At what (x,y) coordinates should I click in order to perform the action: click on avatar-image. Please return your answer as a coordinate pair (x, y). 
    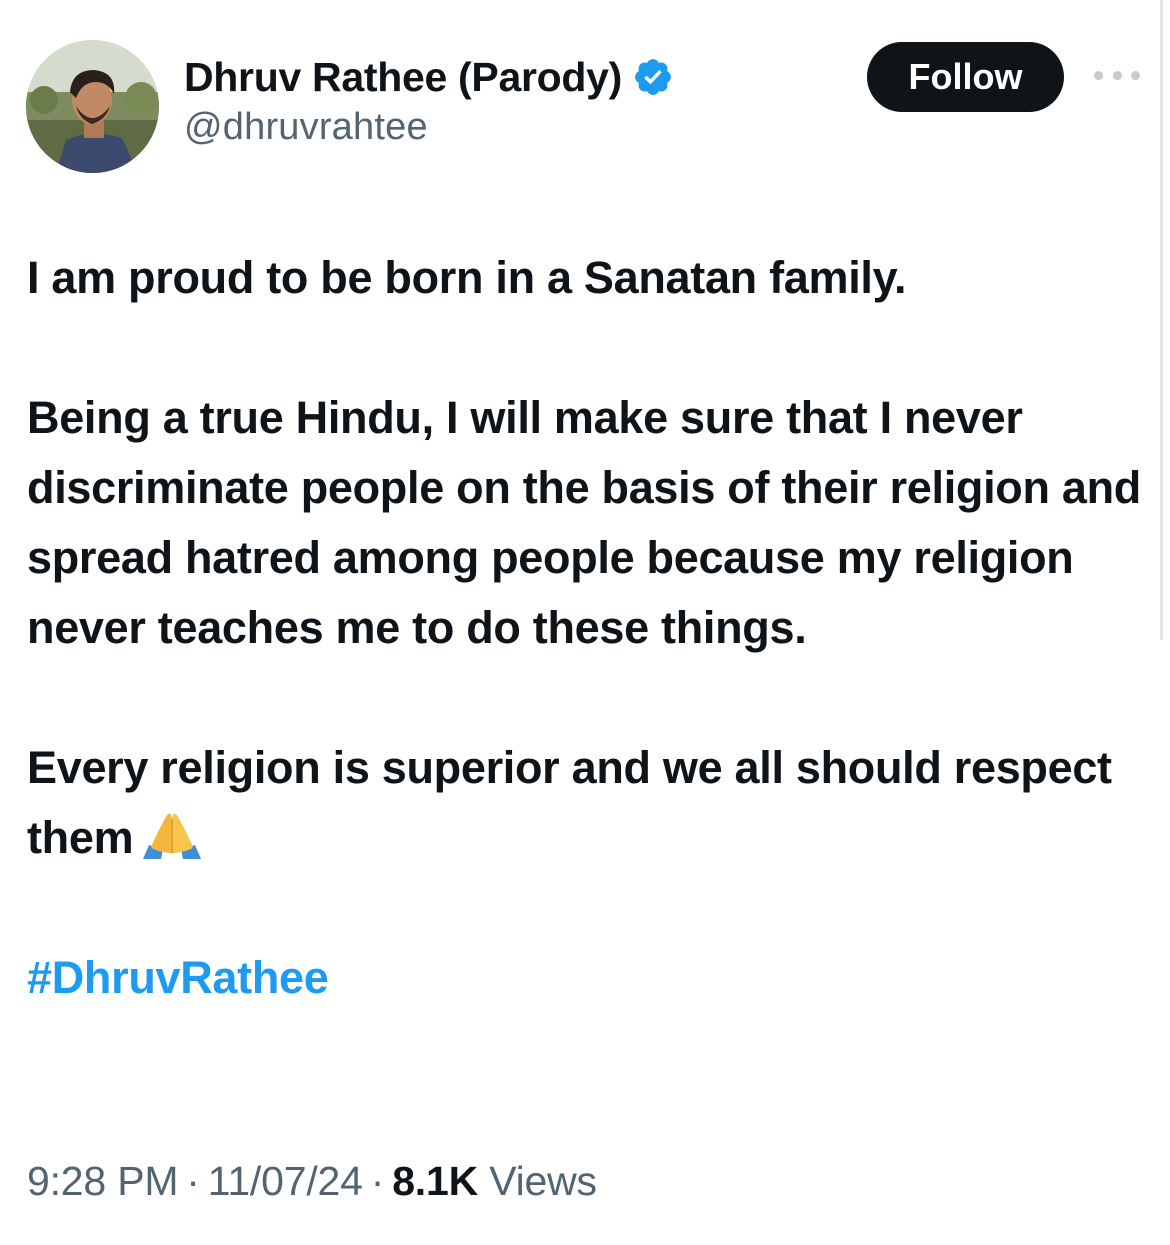
    Looking at the image, I should click on (92, 106).